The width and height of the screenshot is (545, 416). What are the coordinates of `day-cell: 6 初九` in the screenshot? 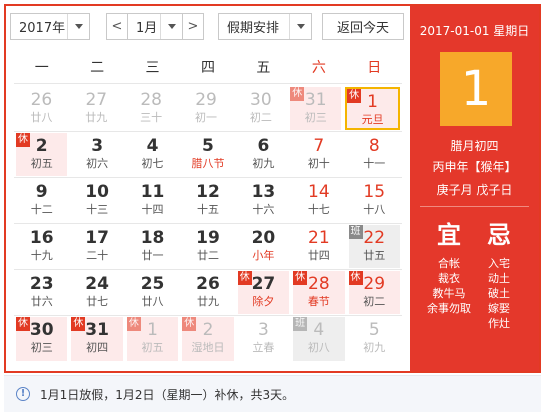 It's located at (263, 154).